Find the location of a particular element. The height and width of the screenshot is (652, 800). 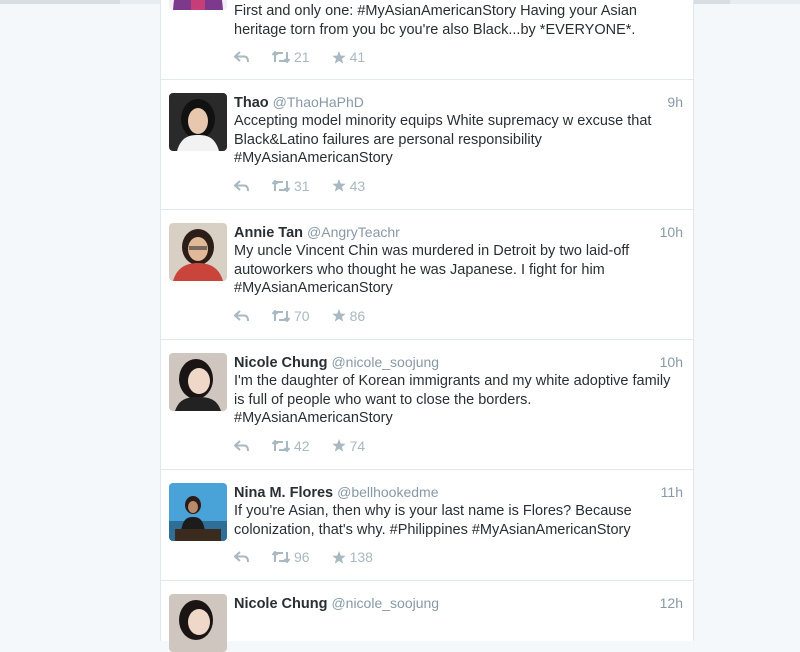

tweet-header: Thao @ThaoHaPhD 9h is located at coordinates (458, 102).